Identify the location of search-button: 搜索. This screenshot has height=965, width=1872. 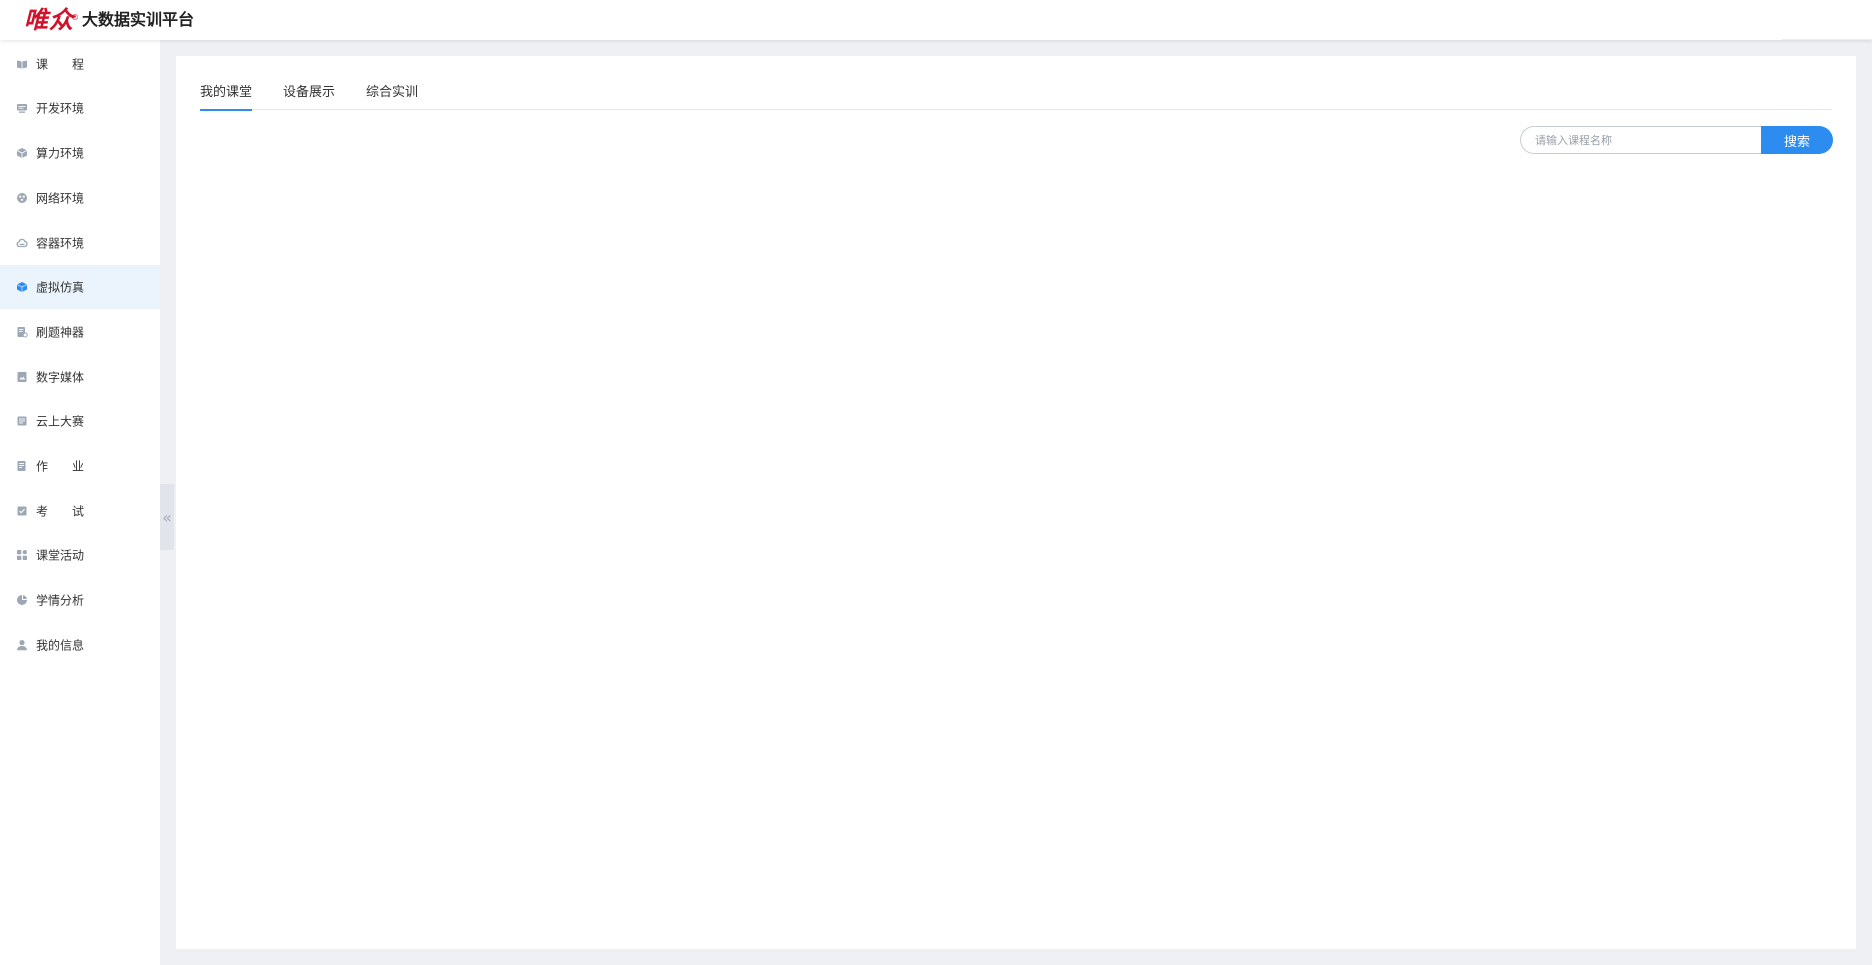
(1797, 140).